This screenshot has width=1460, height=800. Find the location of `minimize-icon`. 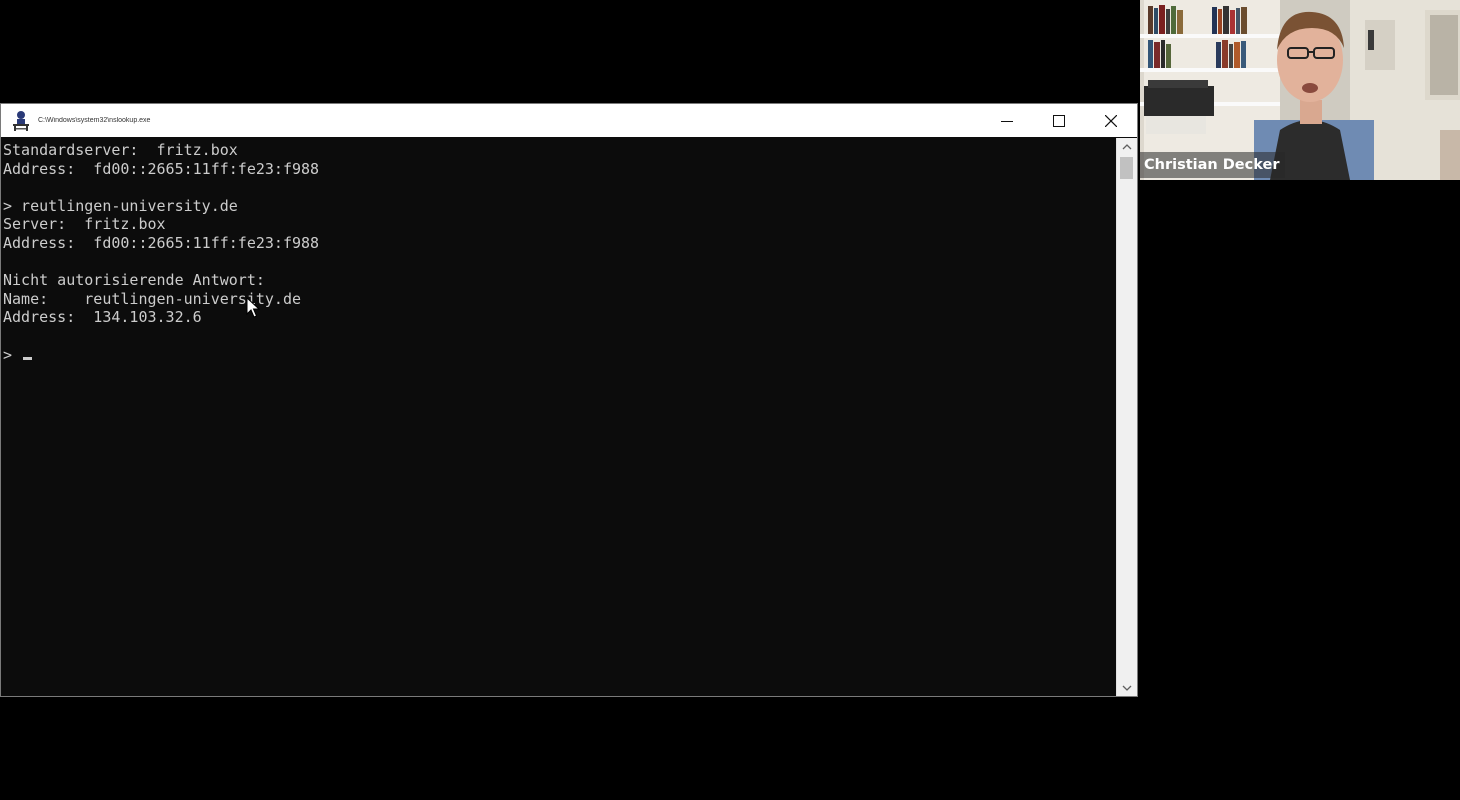

minimize-icon is located at coordinates (1007, 121).